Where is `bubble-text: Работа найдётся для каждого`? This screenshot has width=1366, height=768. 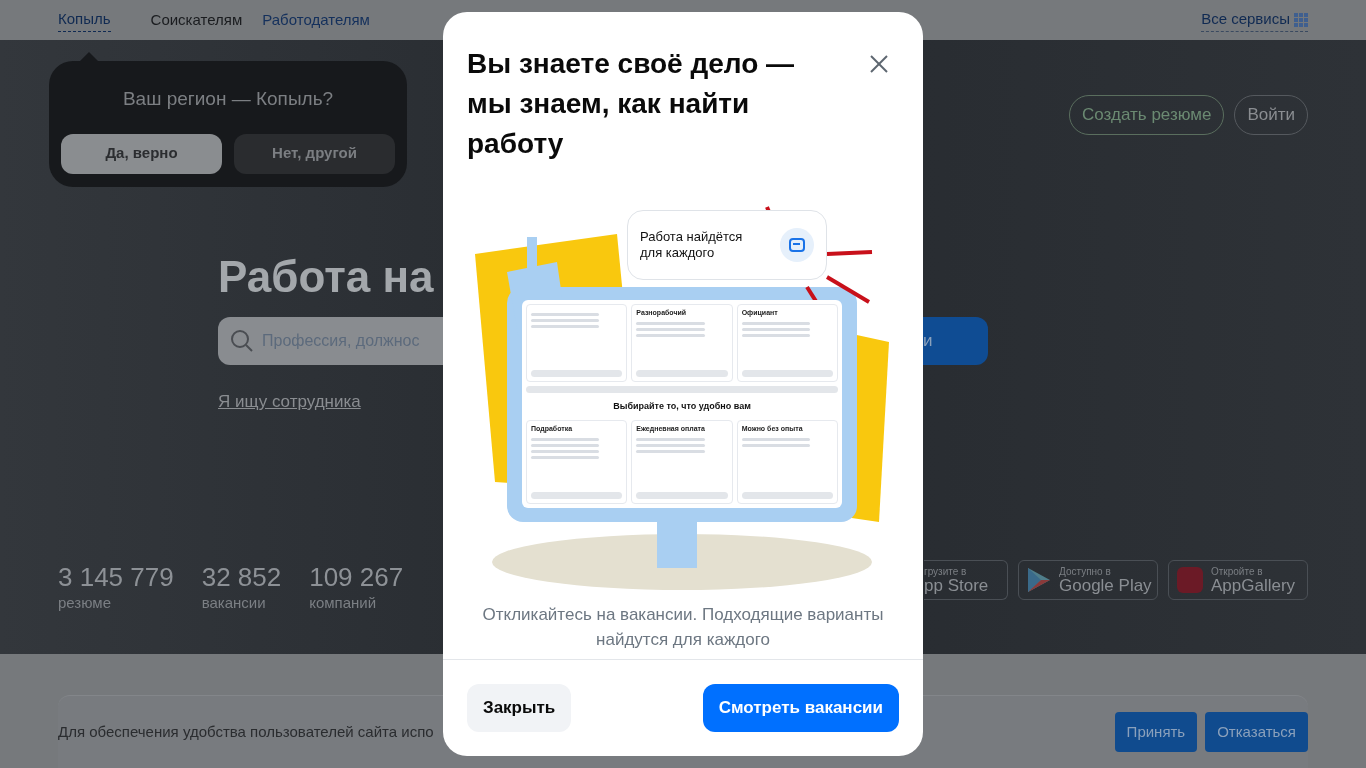 bubble-text: Работа найдётся для каждого is located at coordinates (692, 245).